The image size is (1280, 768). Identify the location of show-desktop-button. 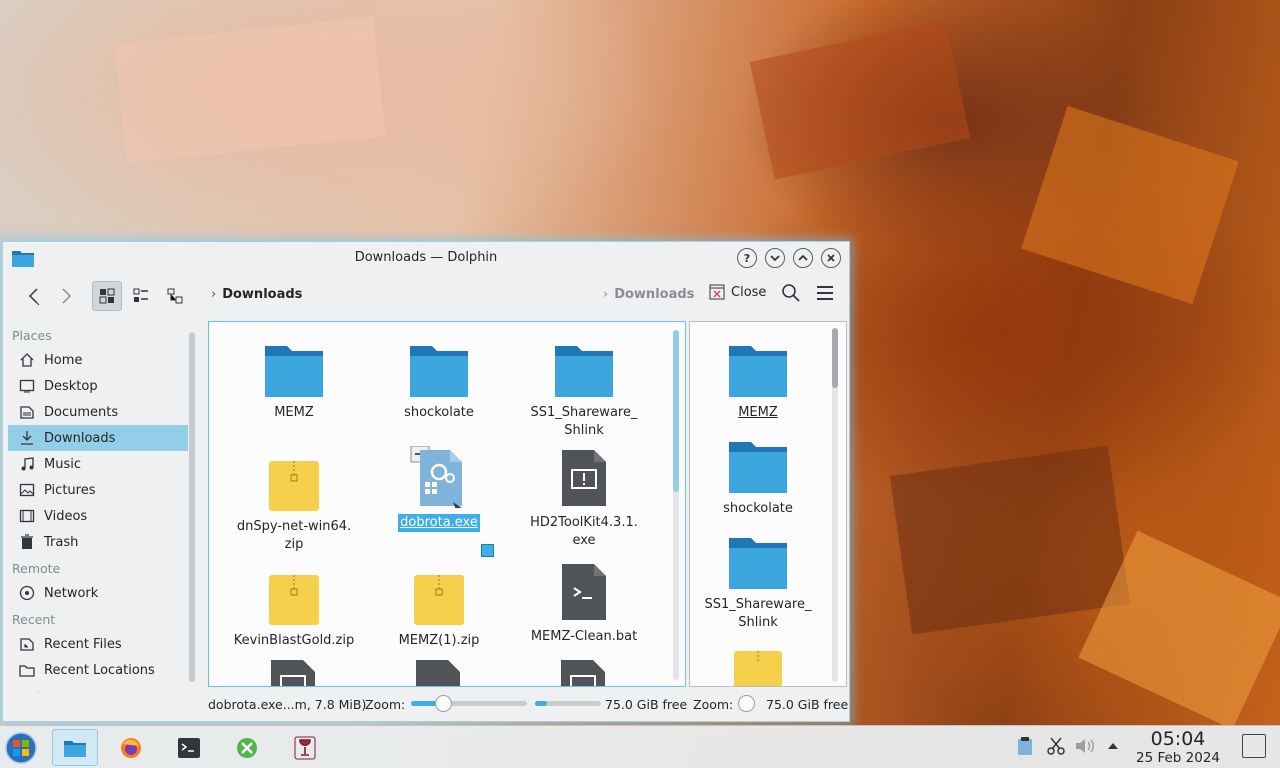
(1254, 746).